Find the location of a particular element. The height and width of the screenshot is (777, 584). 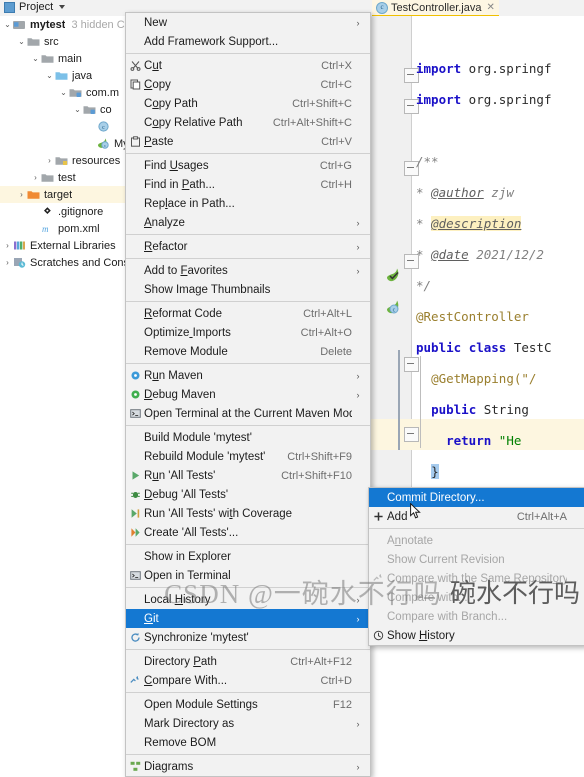

menu-item-label: Debug 'All Tests' is located at coordinates (186, 494).